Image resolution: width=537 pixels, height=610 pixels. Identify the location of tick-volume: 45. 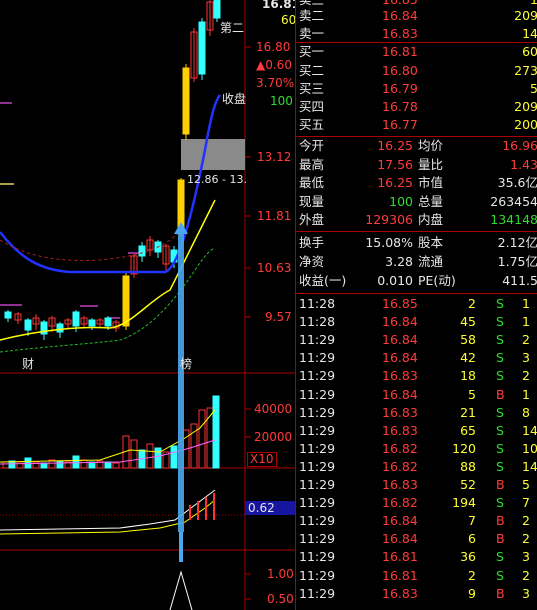
(468, 322).